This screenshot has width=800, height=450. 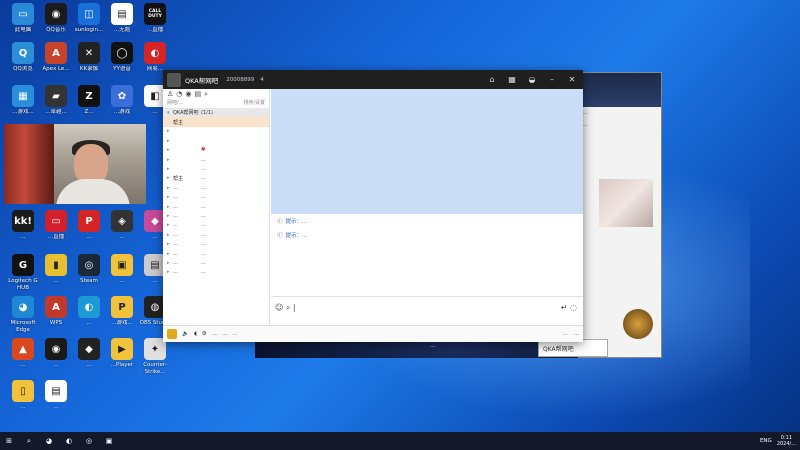 What do you see at coordinates (69, 441) in the screenshot?
I see `edge-icon: ◐` at bounding box center [69, 441].